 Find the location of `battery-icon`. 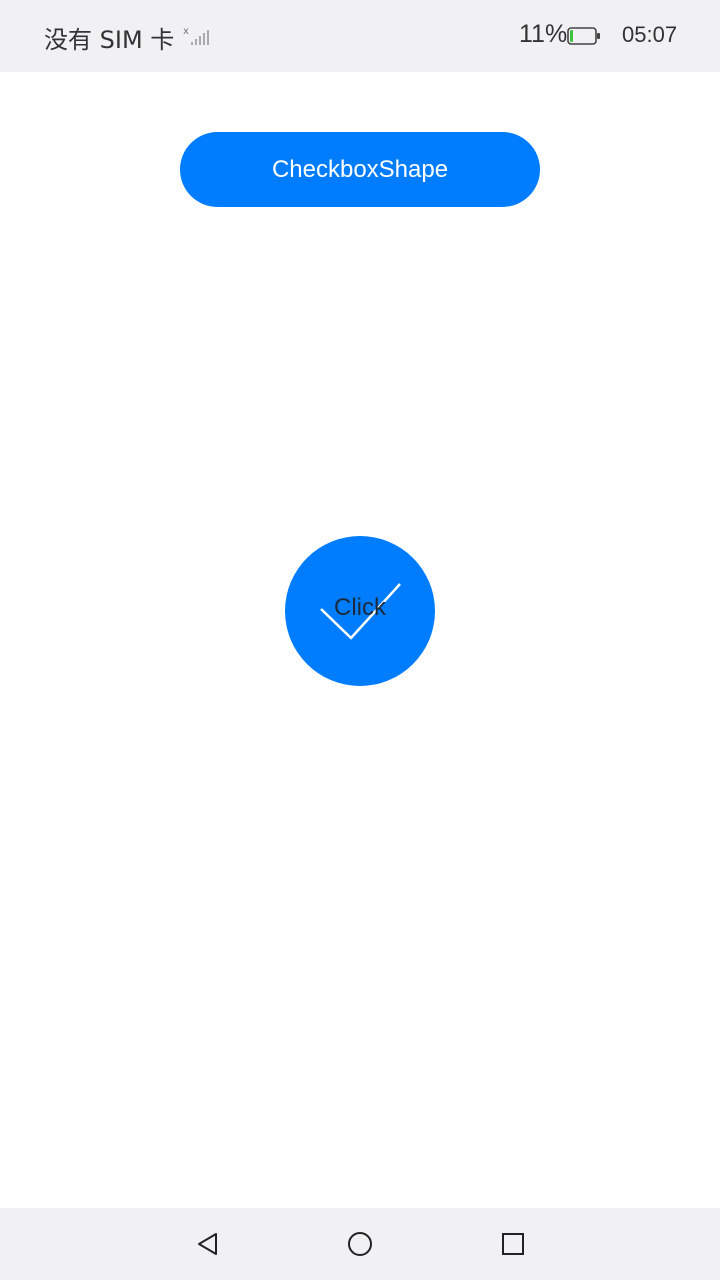

battery-icon is located at coordinates (583, 36).